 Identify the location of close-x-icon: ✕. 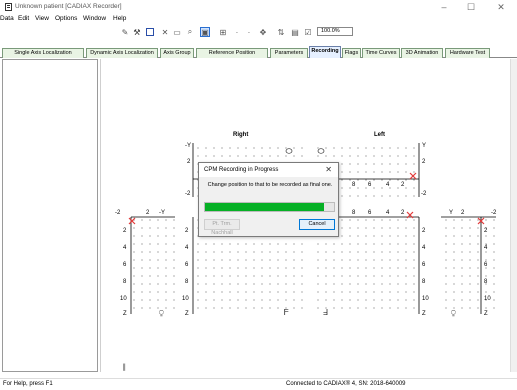
(165, 32).